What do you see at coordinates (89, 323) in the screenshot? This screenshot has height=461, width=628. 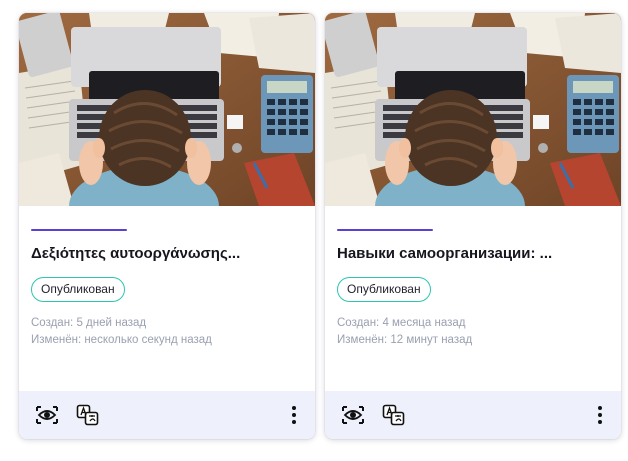 I see `created-date: Создан: 5 дней назад` at bounding box center [89, 323].